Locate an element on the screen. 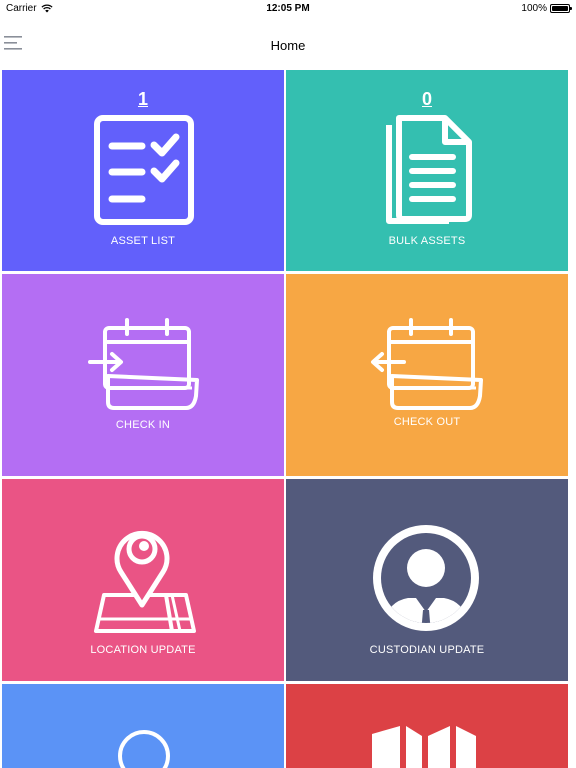 This screenshot has height=768, width=576. calendar-arrow-out-icon is located at coordinates (427, 364).